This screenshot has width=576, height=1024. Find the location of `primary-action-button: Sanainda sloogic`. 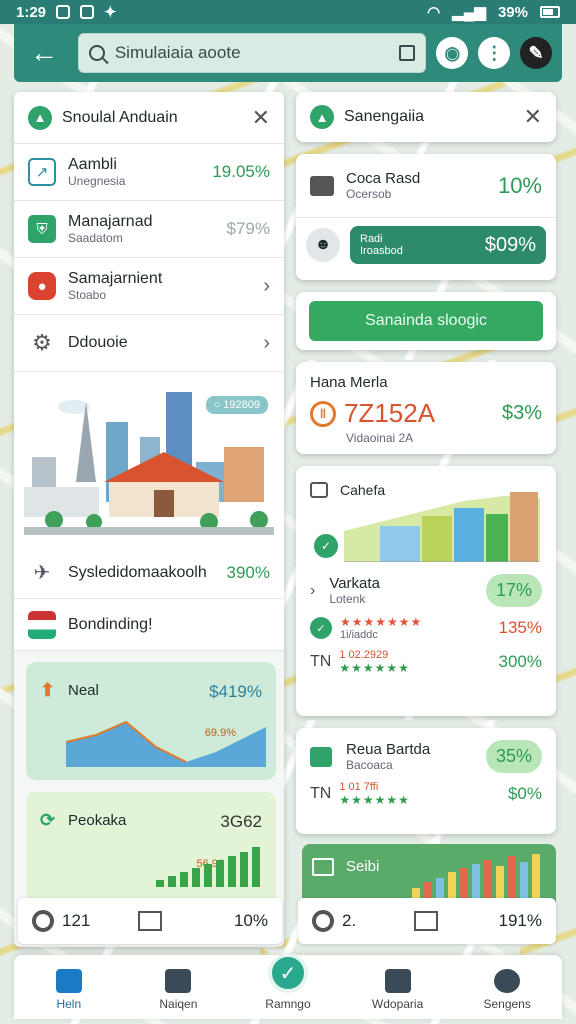

primary-action-button: Sanainda sloogic is located at coordinates (426, 321).